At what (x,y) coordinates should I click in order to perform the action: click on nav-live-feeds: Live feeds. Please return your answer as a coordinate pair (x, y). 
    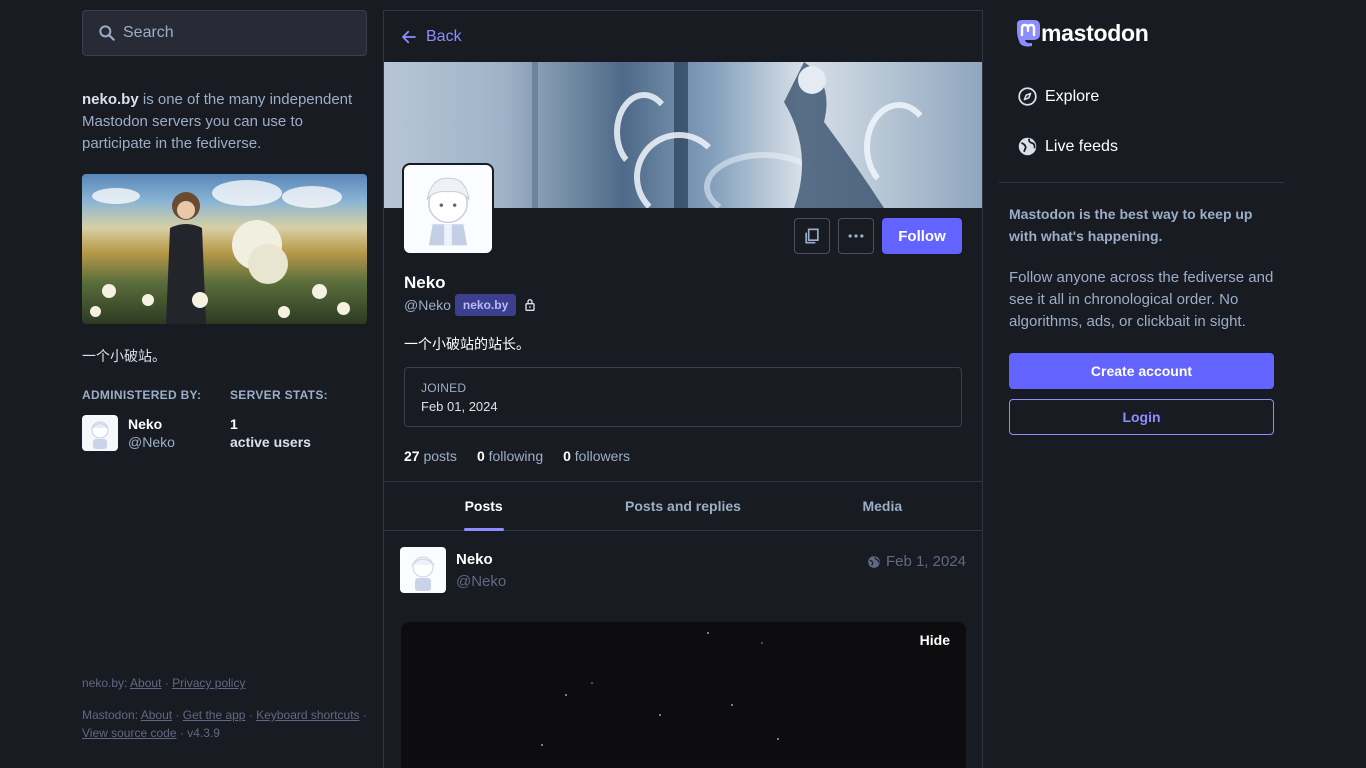
    Looking at the image, I should click on (1067, 146).